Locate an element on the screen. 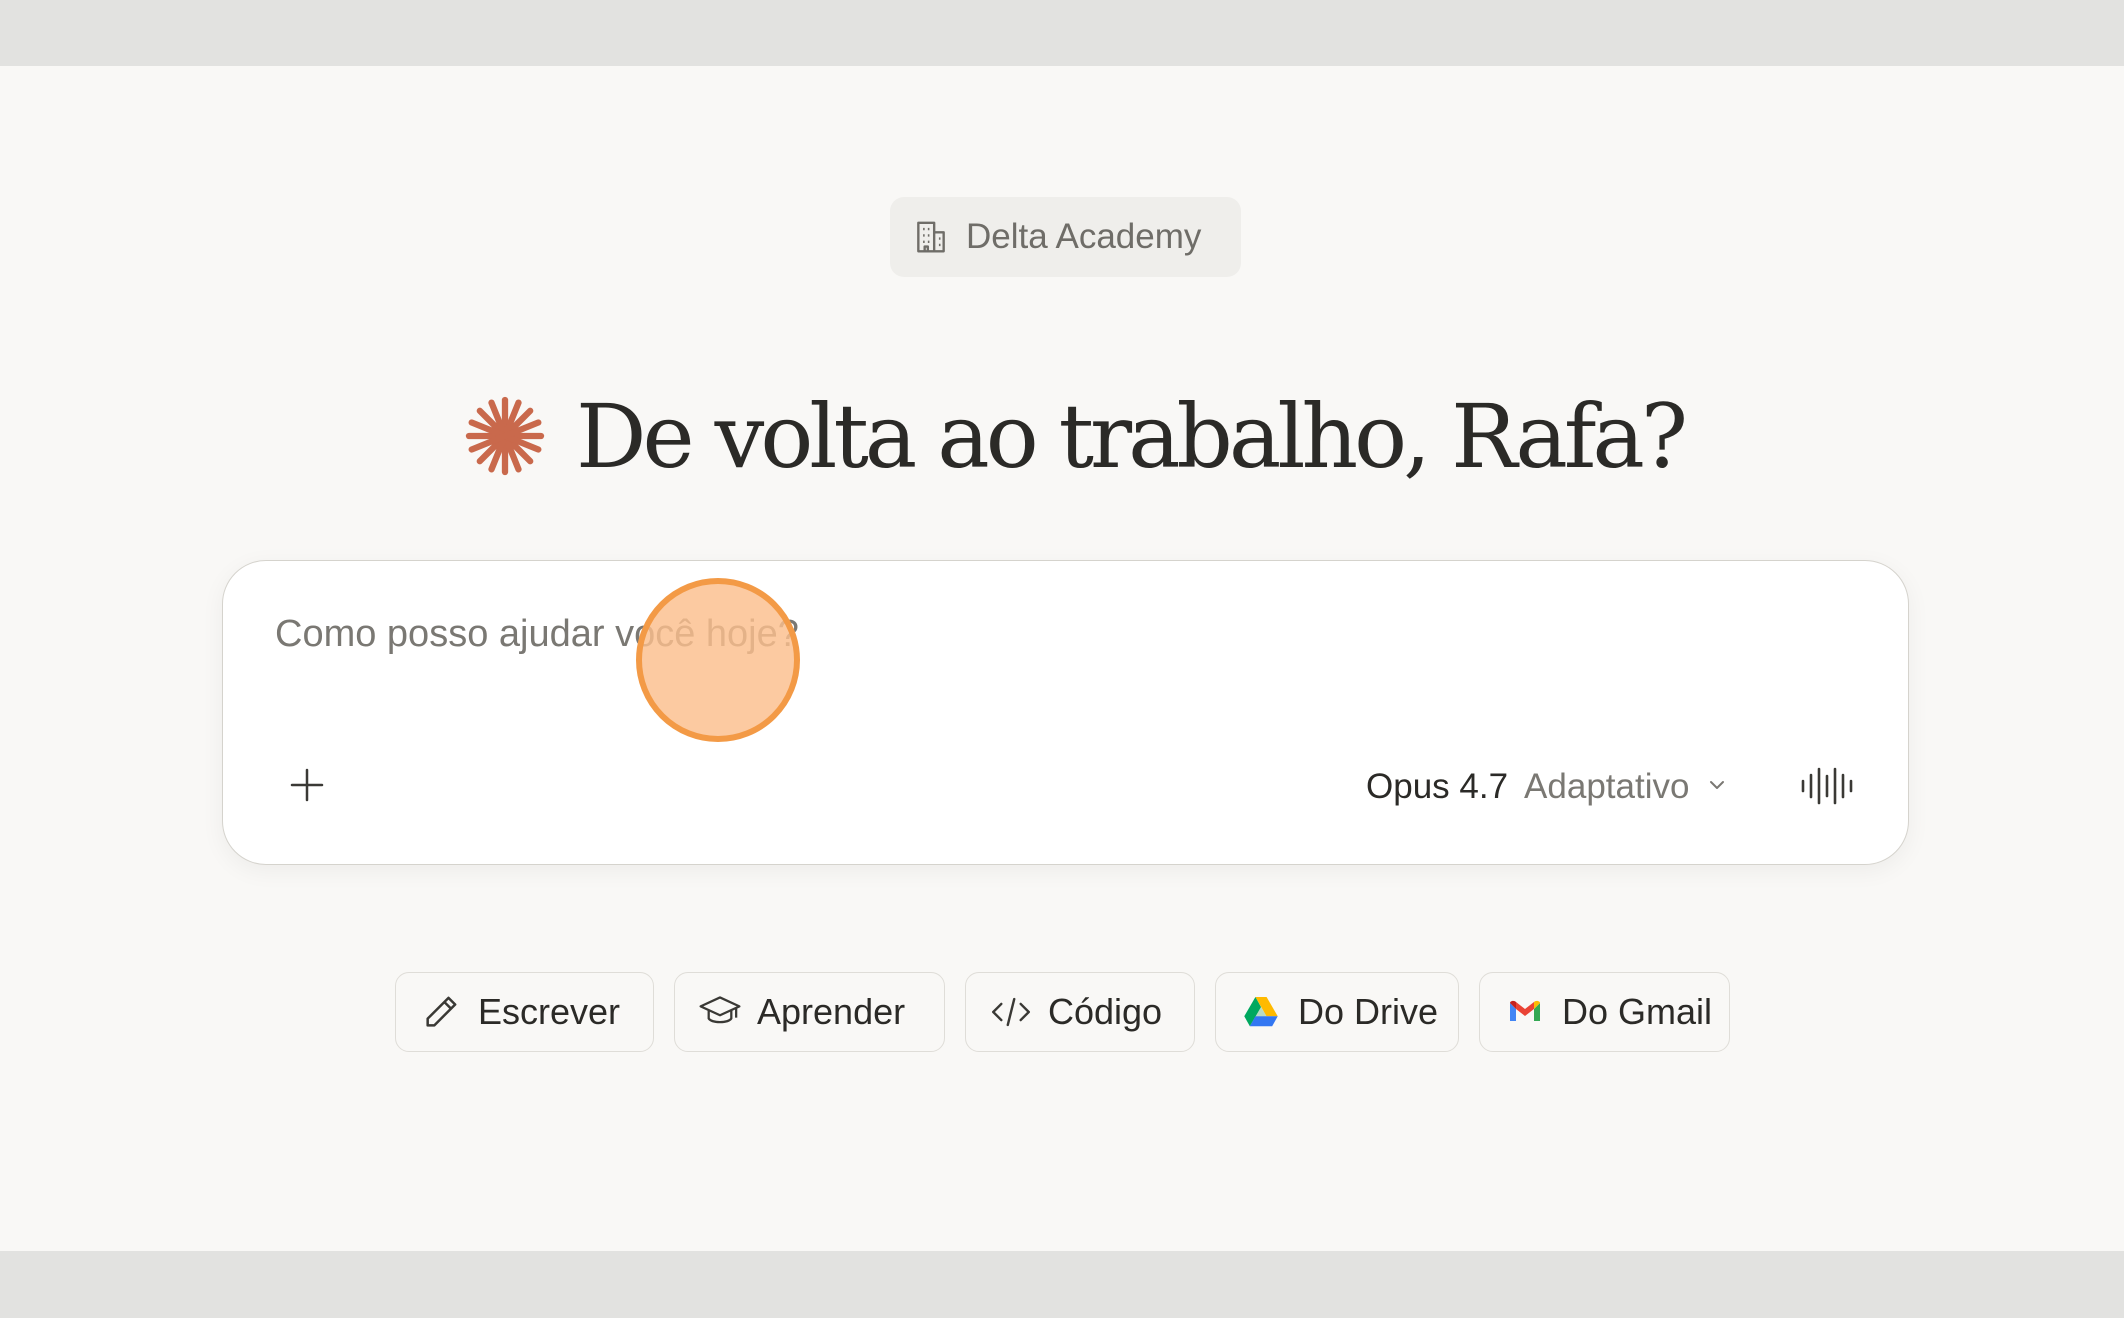 The width and height of the screenshot is (2124, 1318). model-name: Opus 4.7 is located at coordinates (1437, 786).